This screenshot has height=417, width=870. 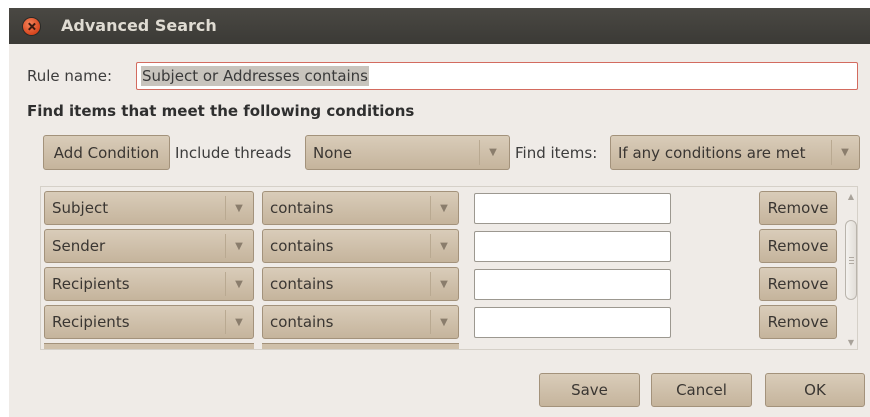 I want to click on scroll-down-icon: ▼, so click(x=851, y=342).